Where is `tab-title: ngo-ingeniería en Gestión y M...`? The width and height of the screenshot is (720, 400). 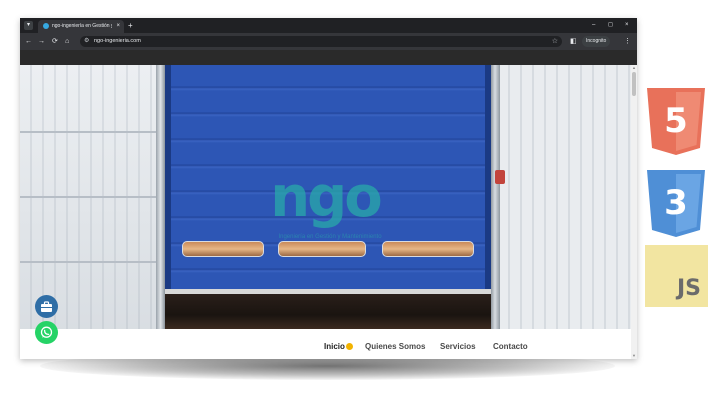
tab-title: ngo-ingeniería en Gestión y M... is located at coordinates (82, 26).